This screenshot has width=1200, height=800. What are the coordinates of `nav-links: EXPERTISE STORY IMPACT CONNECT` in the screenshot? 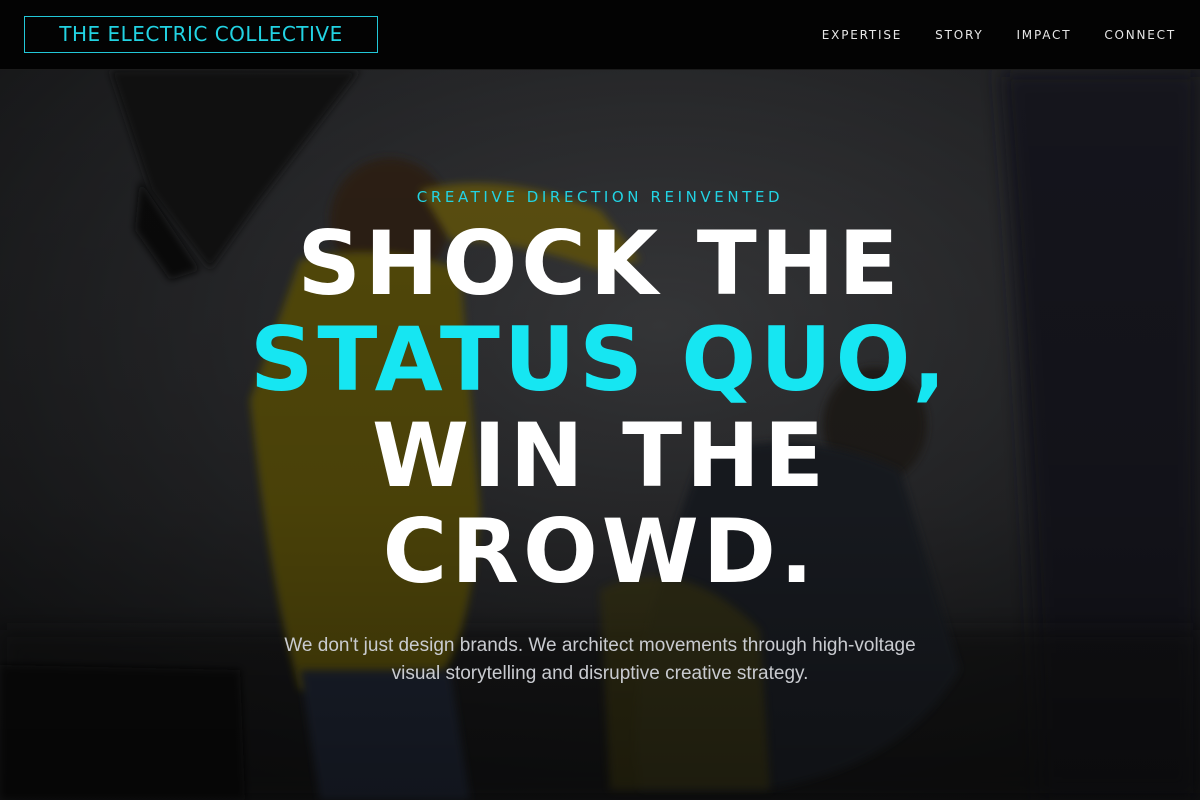 It's located at (999, 35).